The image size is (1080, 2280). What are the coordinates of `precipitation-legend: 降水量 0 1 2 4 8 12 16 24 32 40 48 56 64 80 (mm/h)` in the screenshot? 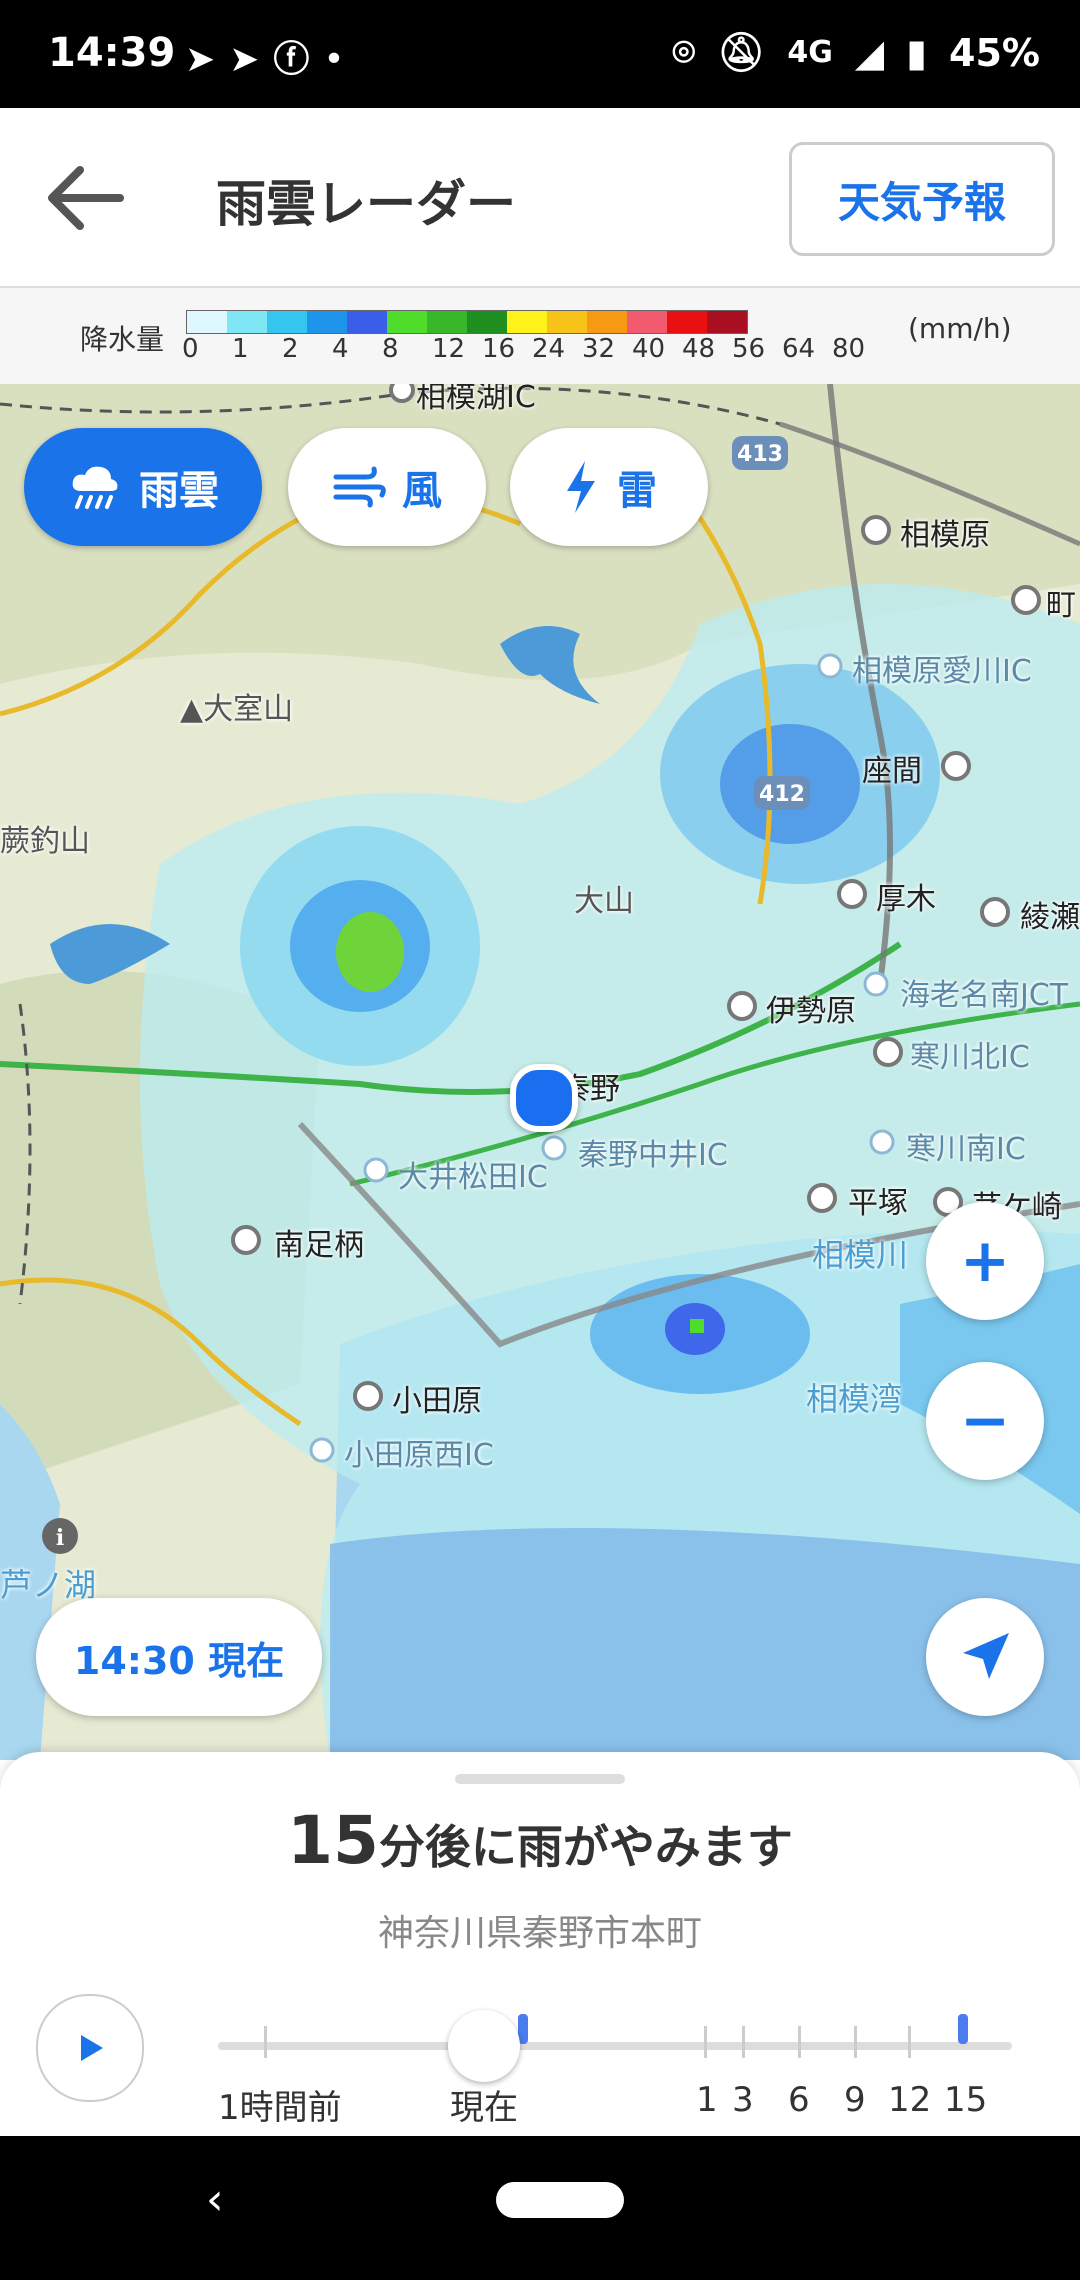 It's located at (540, 336).